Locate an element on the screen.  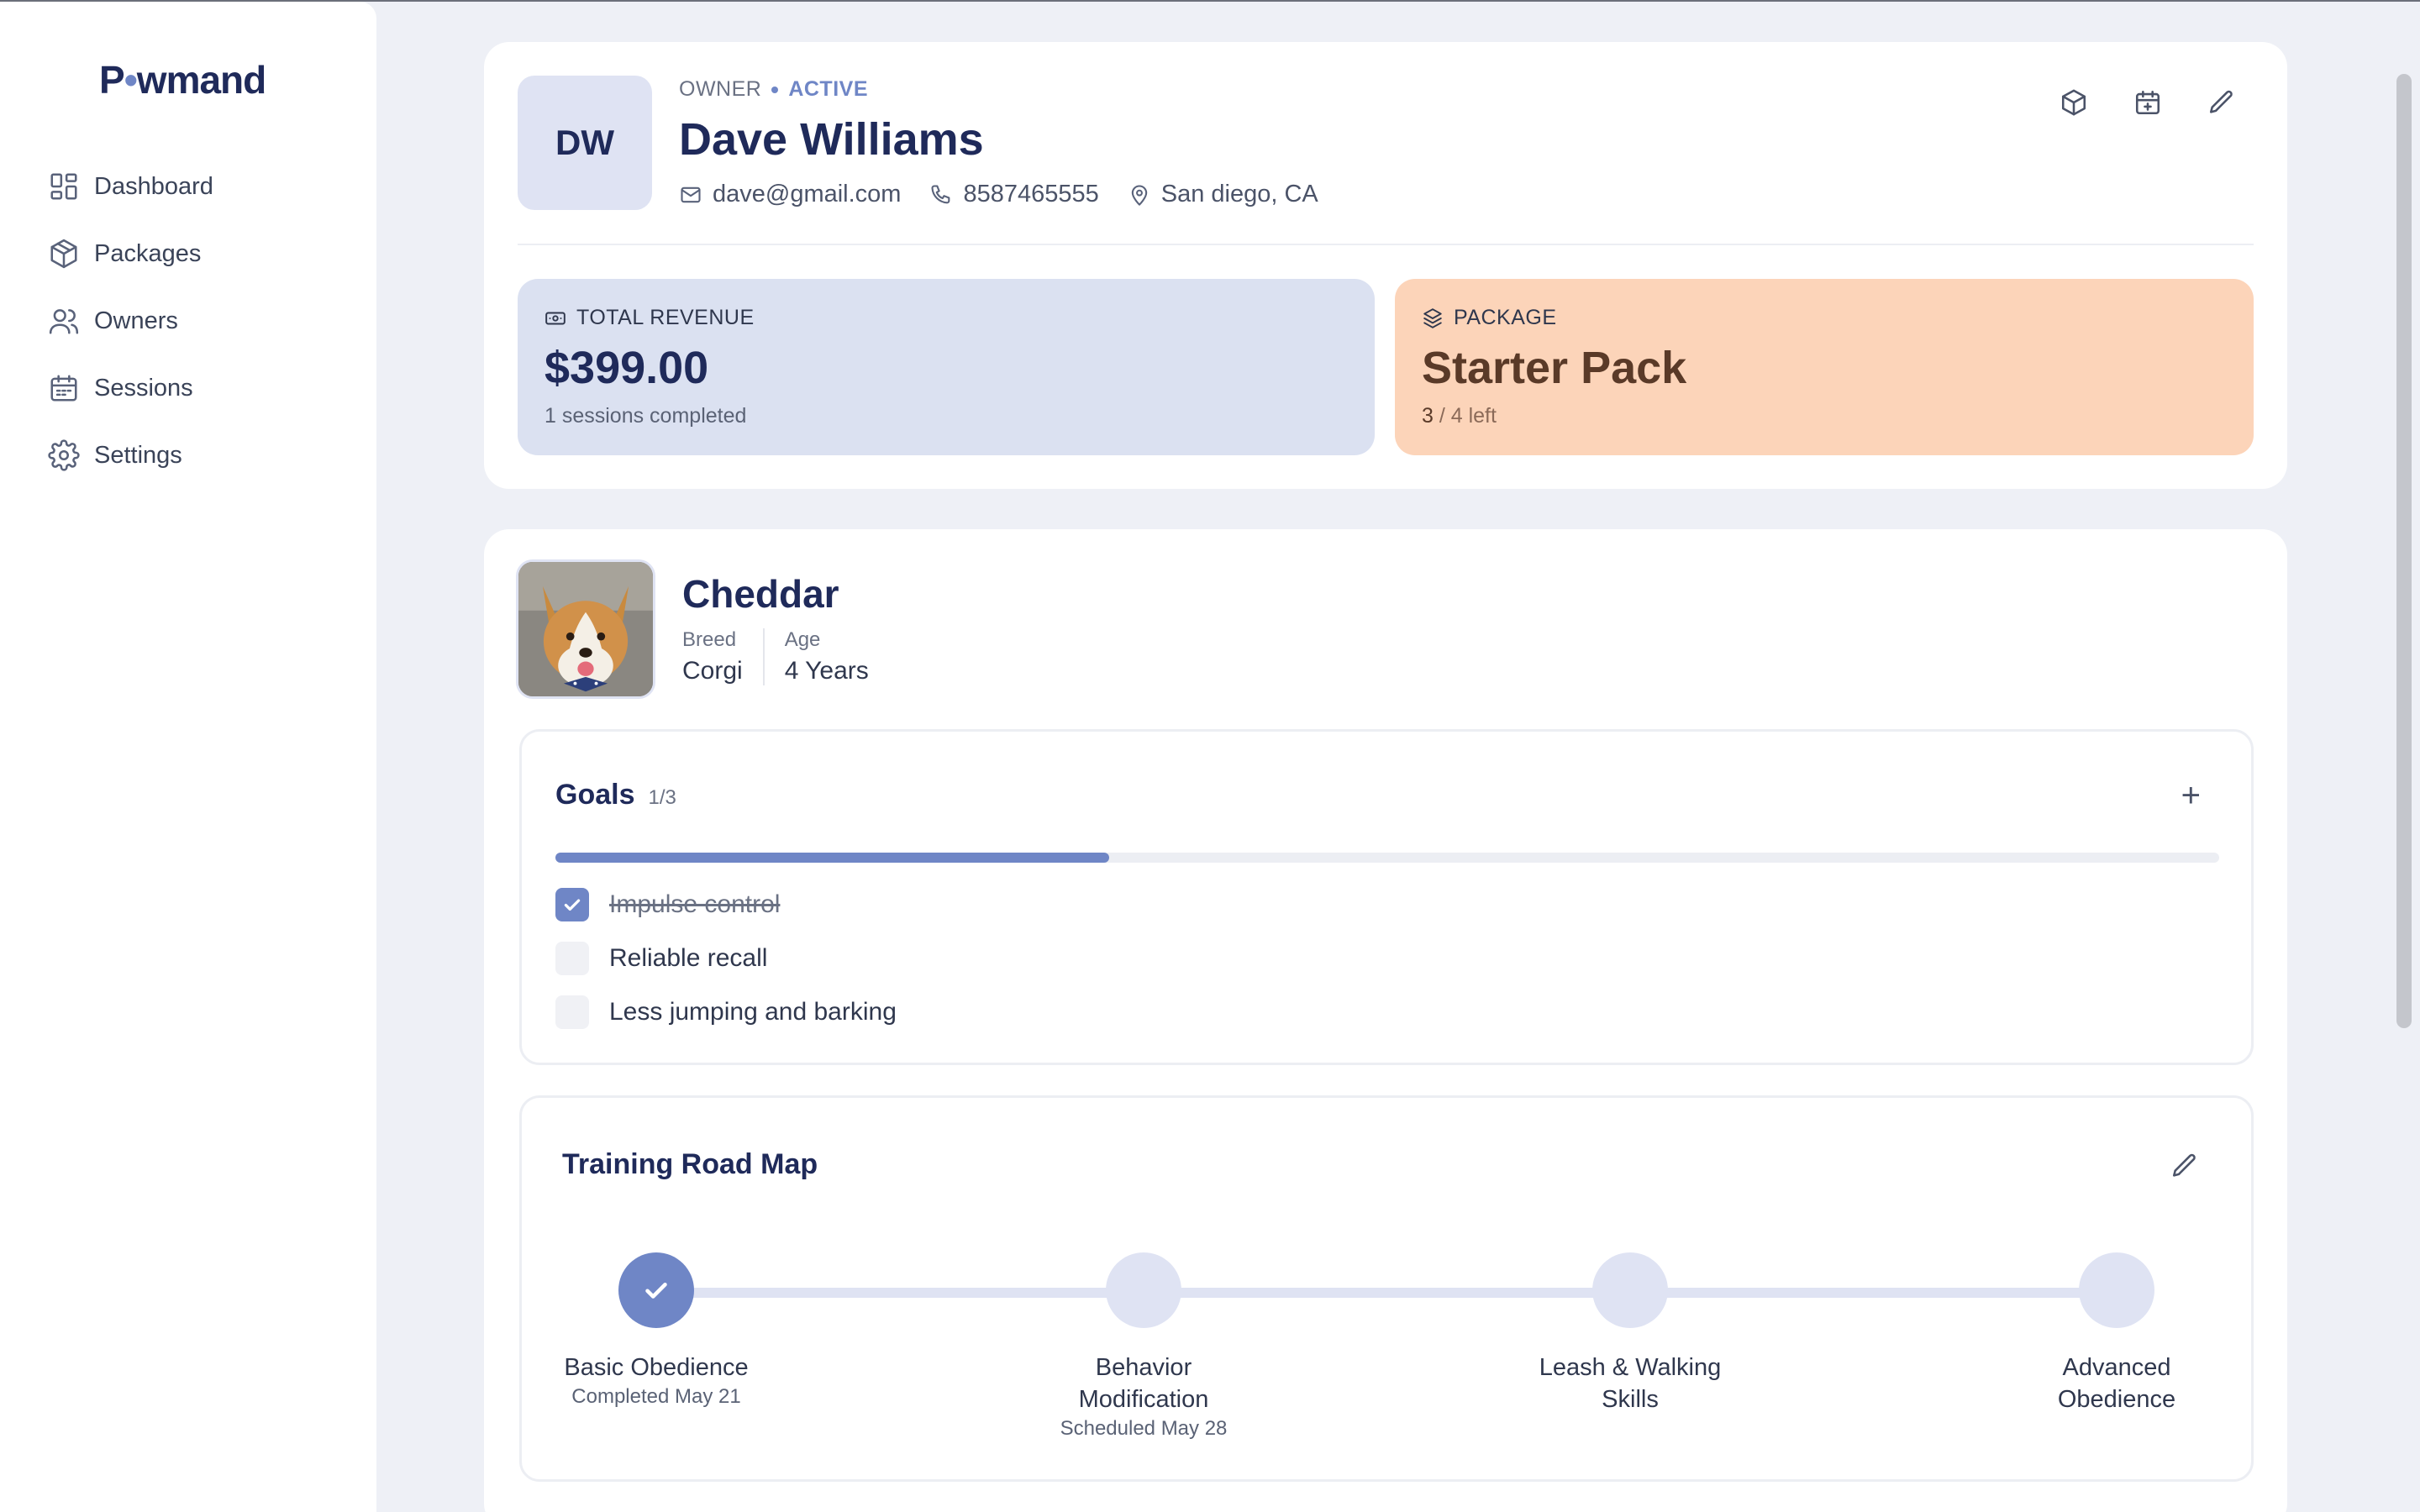
edit-owner-button is located at coordinates (2221, 102).